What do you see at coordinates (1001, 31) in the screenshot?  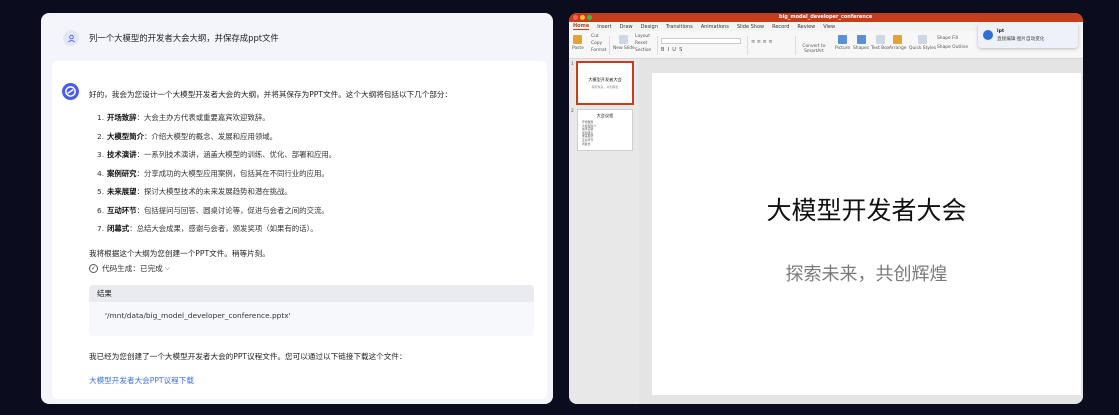 I see `notification-title: lpt` at bounding box center [1001, 31].